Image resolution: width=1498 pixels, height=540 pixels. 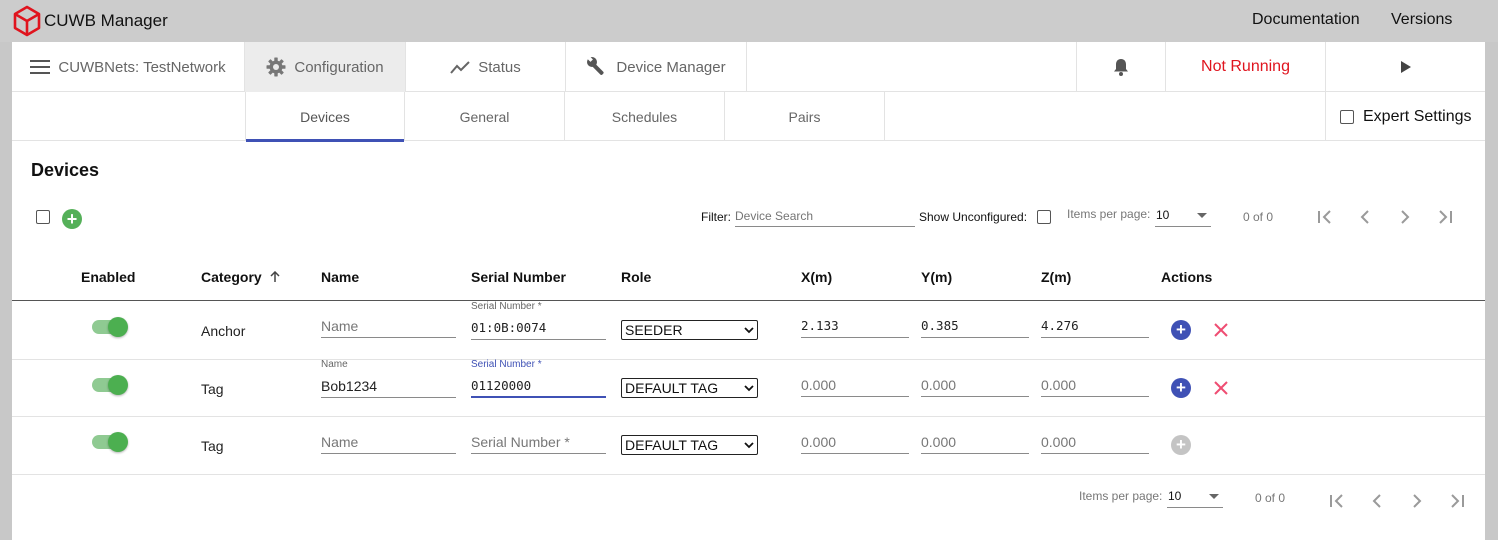 I want to click on tab-configuration-label: Configuration, so click(x=339, y=67).